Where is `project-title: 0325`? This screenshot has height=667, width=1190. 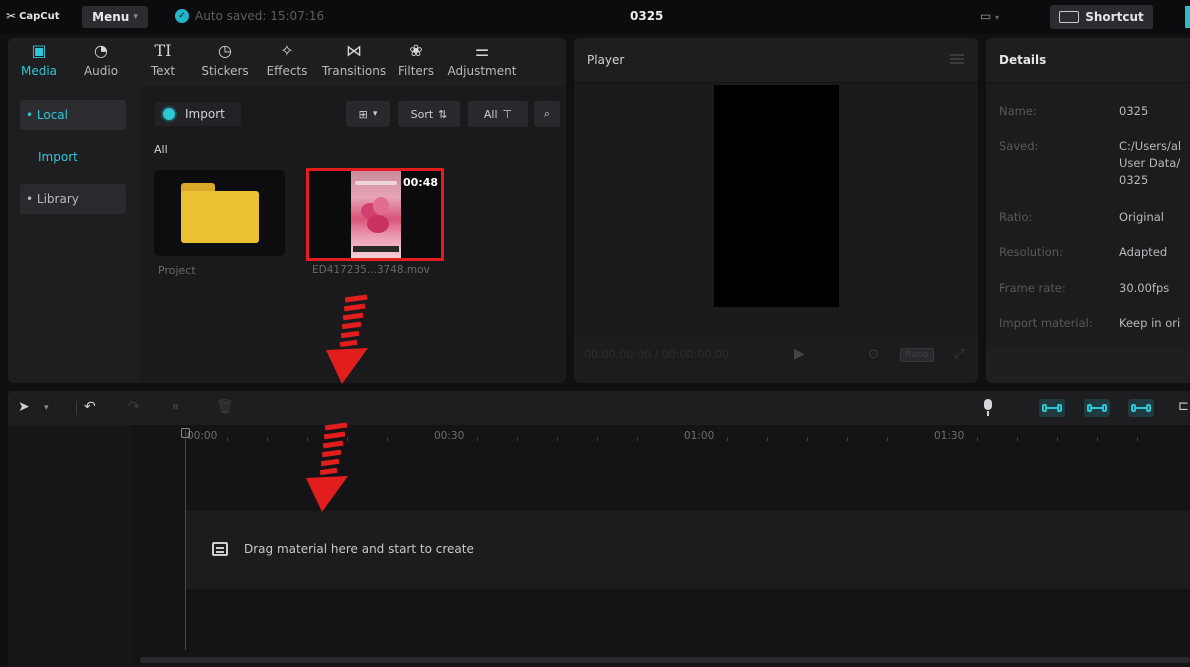 project-title: 0325 is located at coordinates (647, 16).